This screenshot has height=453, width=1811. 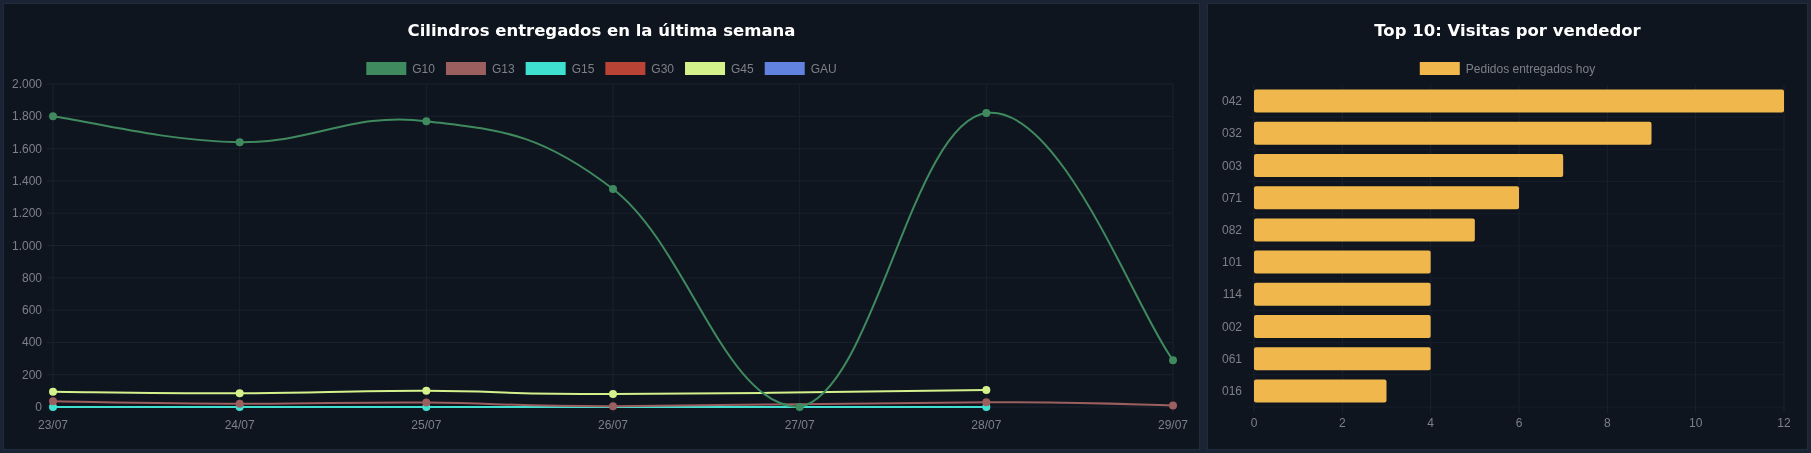 I want to click on axis-label: 600, so click(x=31, y=310).